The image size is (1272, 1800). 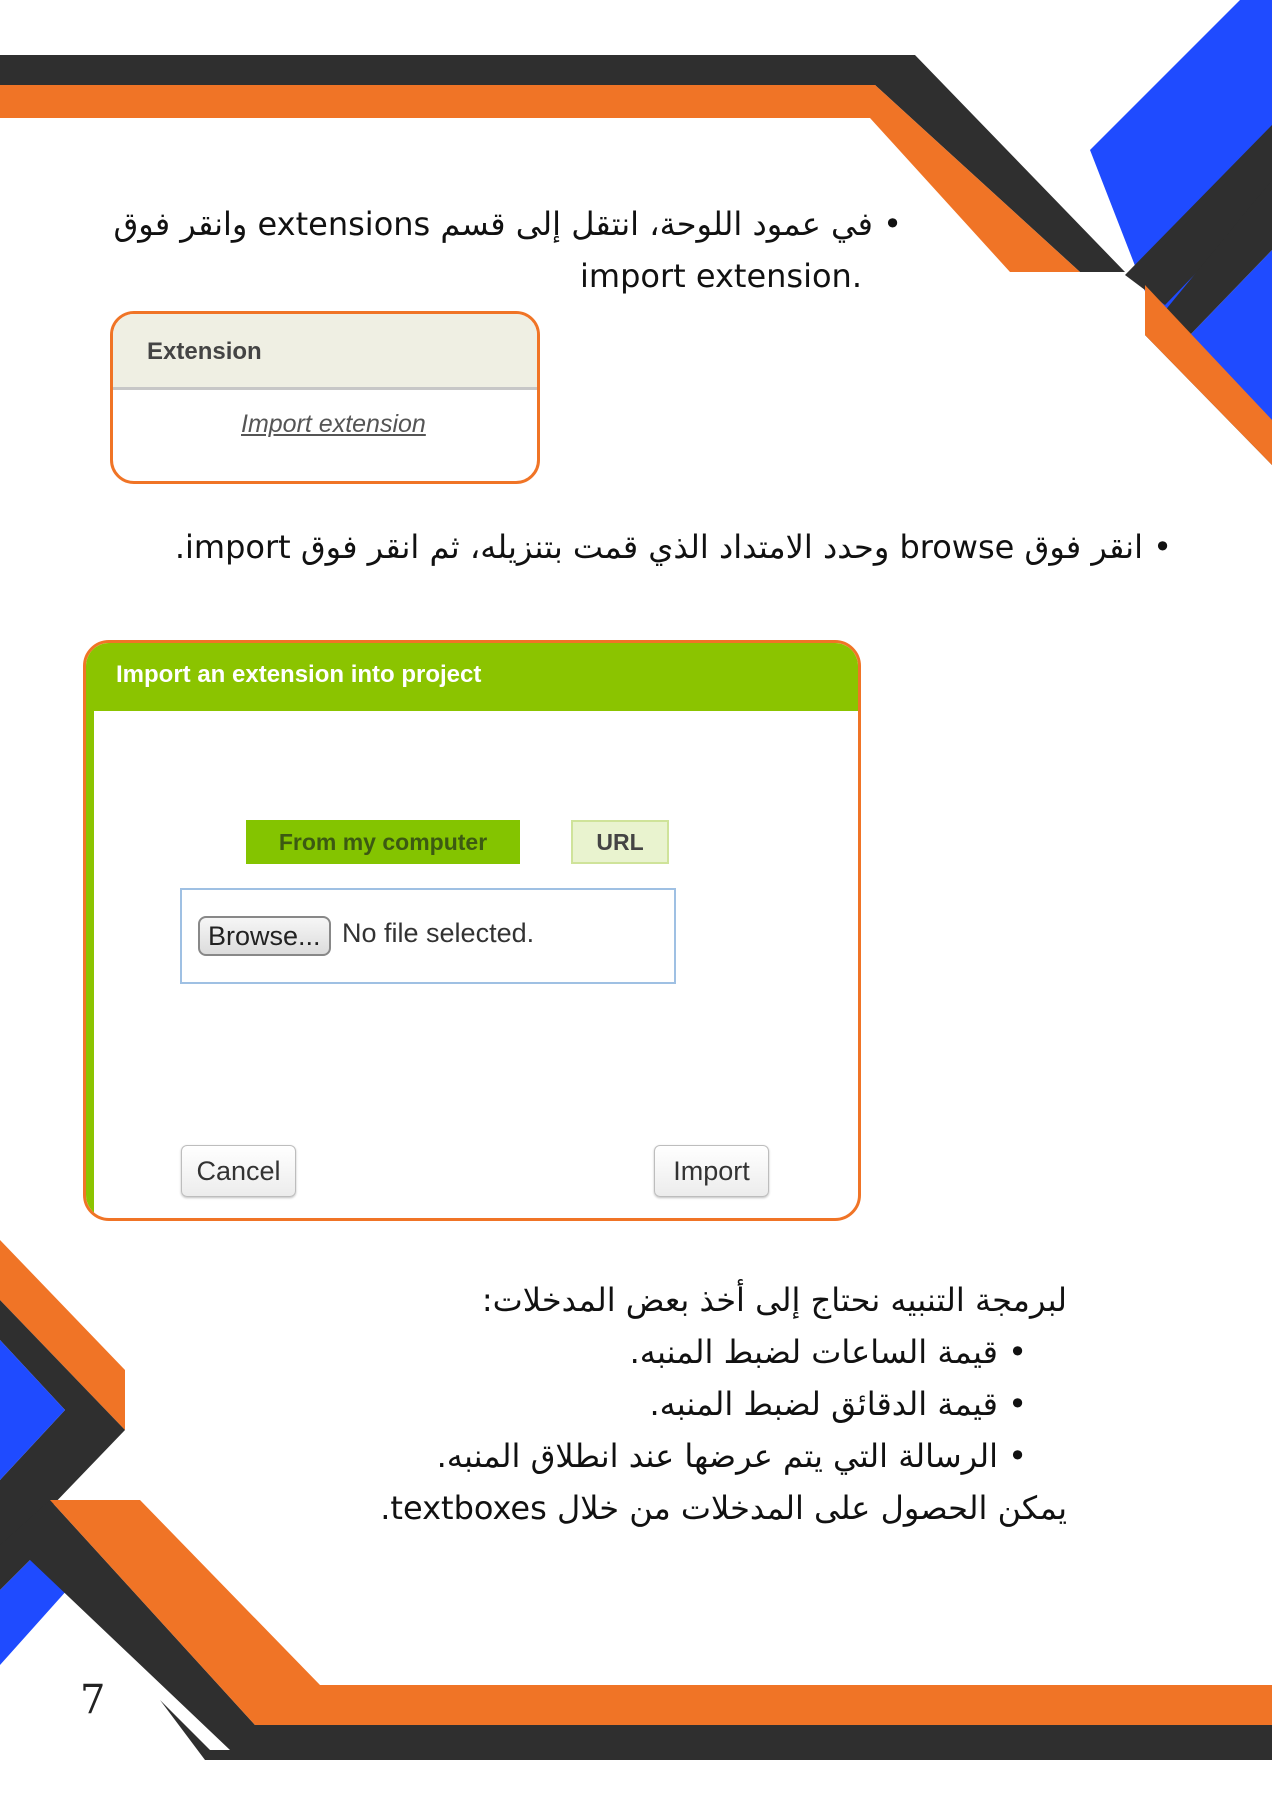 I want to click on dialog-left-accent, so click(x=90, y=964).